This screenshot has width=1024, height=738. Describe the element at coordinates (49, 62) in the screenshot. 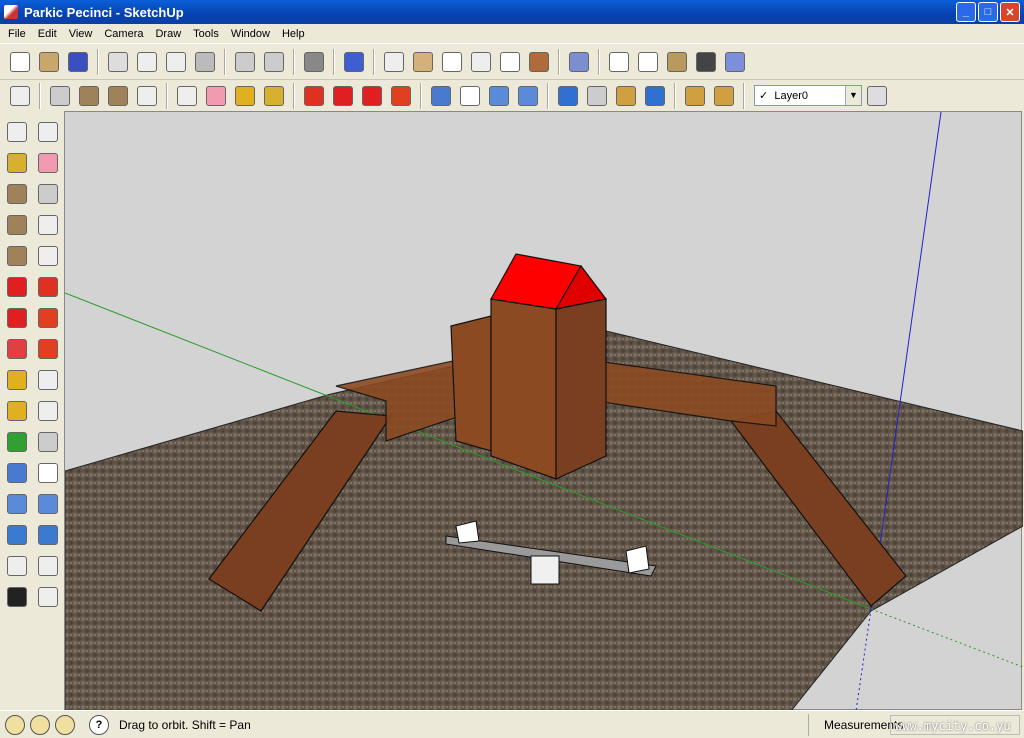

I see `open-button` at that location.